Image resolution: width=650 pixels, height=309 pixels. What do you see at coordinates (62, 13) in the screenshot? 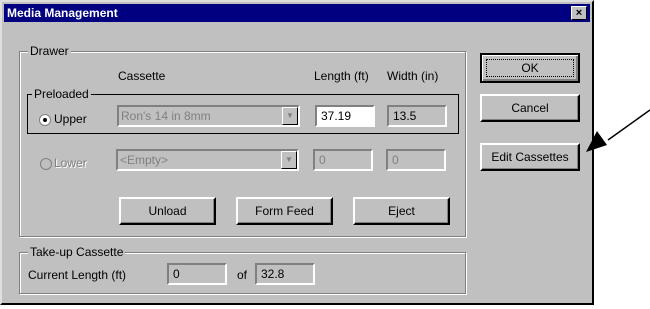
I see `window-title: Media Management` at bounding box center [62, 13].